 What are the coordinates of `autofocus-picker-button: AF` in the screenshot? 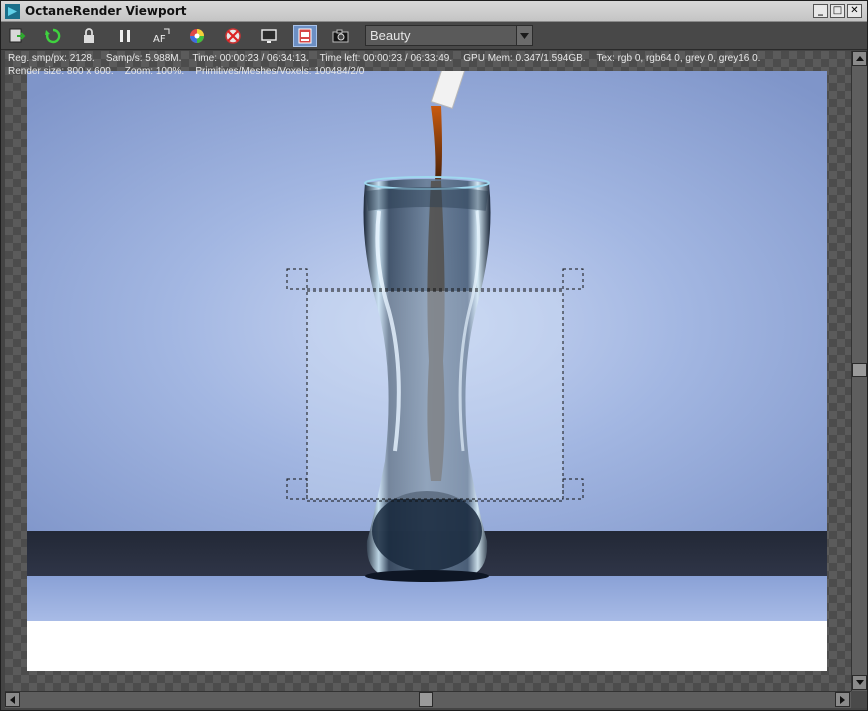 It's located at (161, 36).